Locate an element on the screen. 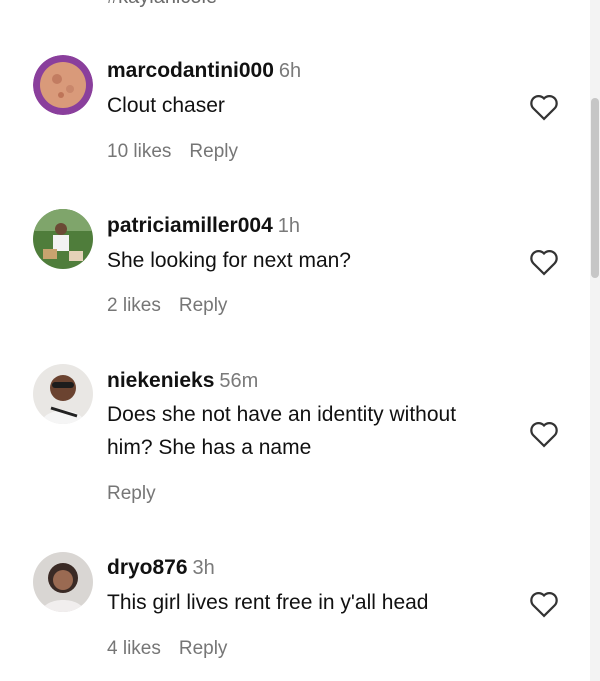 The width and height of the screenshot is (600, 681). comment-header: dryo876 3h is located at coordinates (161, 568).